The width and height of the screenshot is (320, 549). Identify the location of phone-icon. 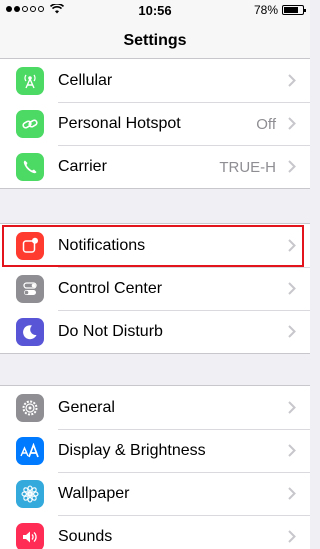
(30, 167).